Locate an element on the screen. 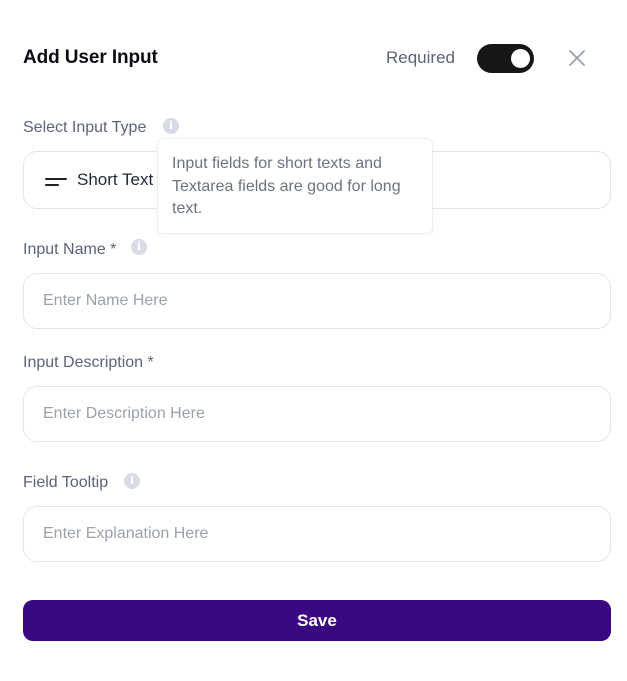 The image size is (627, 681). input-name-field-wrapper is located at coordinates (317, 301).